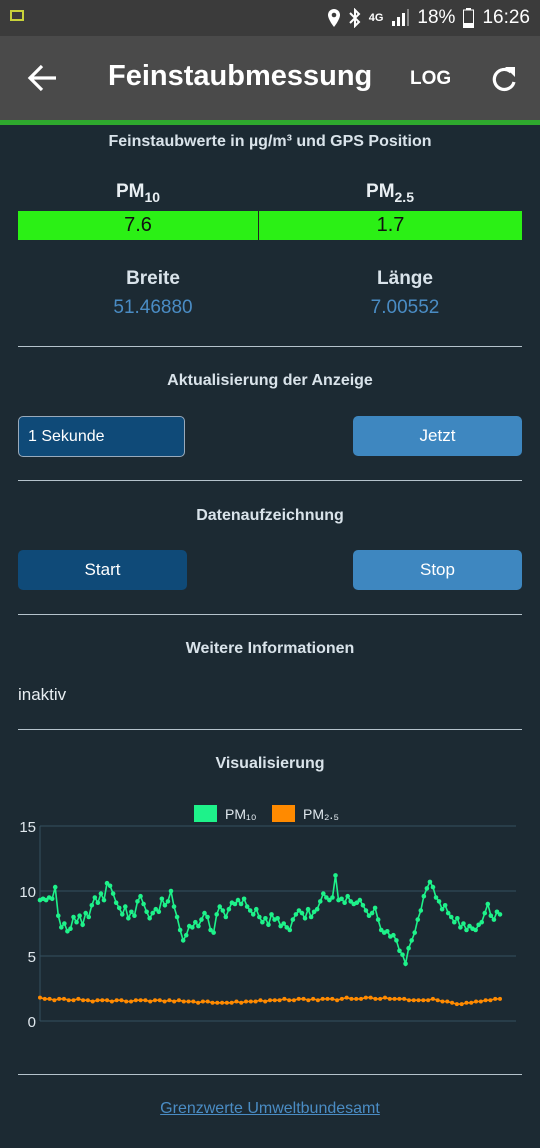 Image resolution: width=540 pixels, height=1148 pixels. What do you see at coordinates (101, 436) in the screenshot?
I see `interval-select: 1 Sekunde` at bounding box center [101, 436].